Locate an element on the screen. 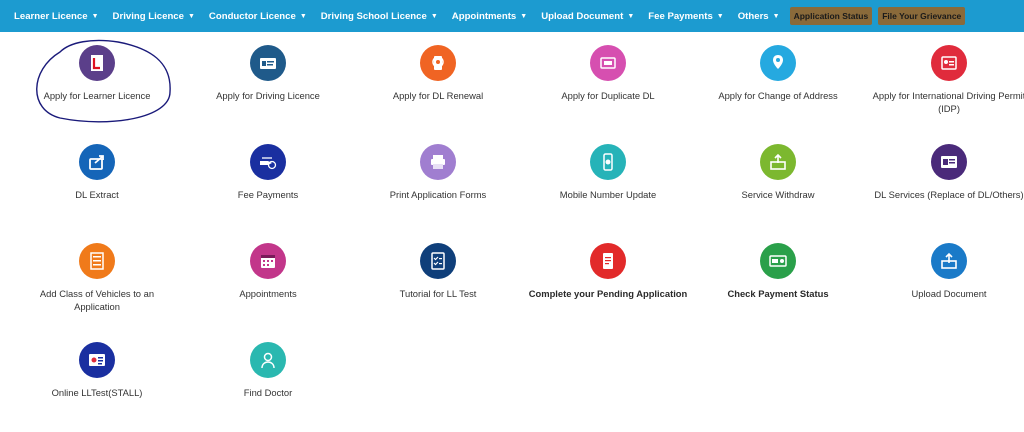 The width and height of the screenshot is (1024, 432). service-tile: Appointments is located at coordinates (268, 271).